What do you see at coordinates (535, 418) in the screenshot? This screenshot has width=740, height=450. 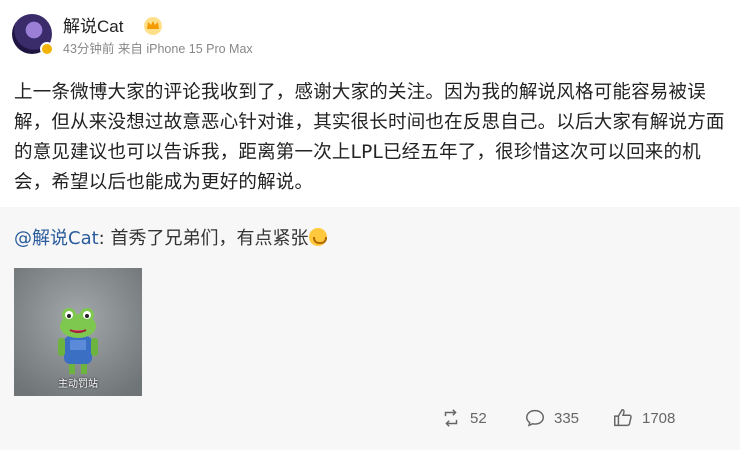 I see `comment-icon` at bounding box center [535, 418].